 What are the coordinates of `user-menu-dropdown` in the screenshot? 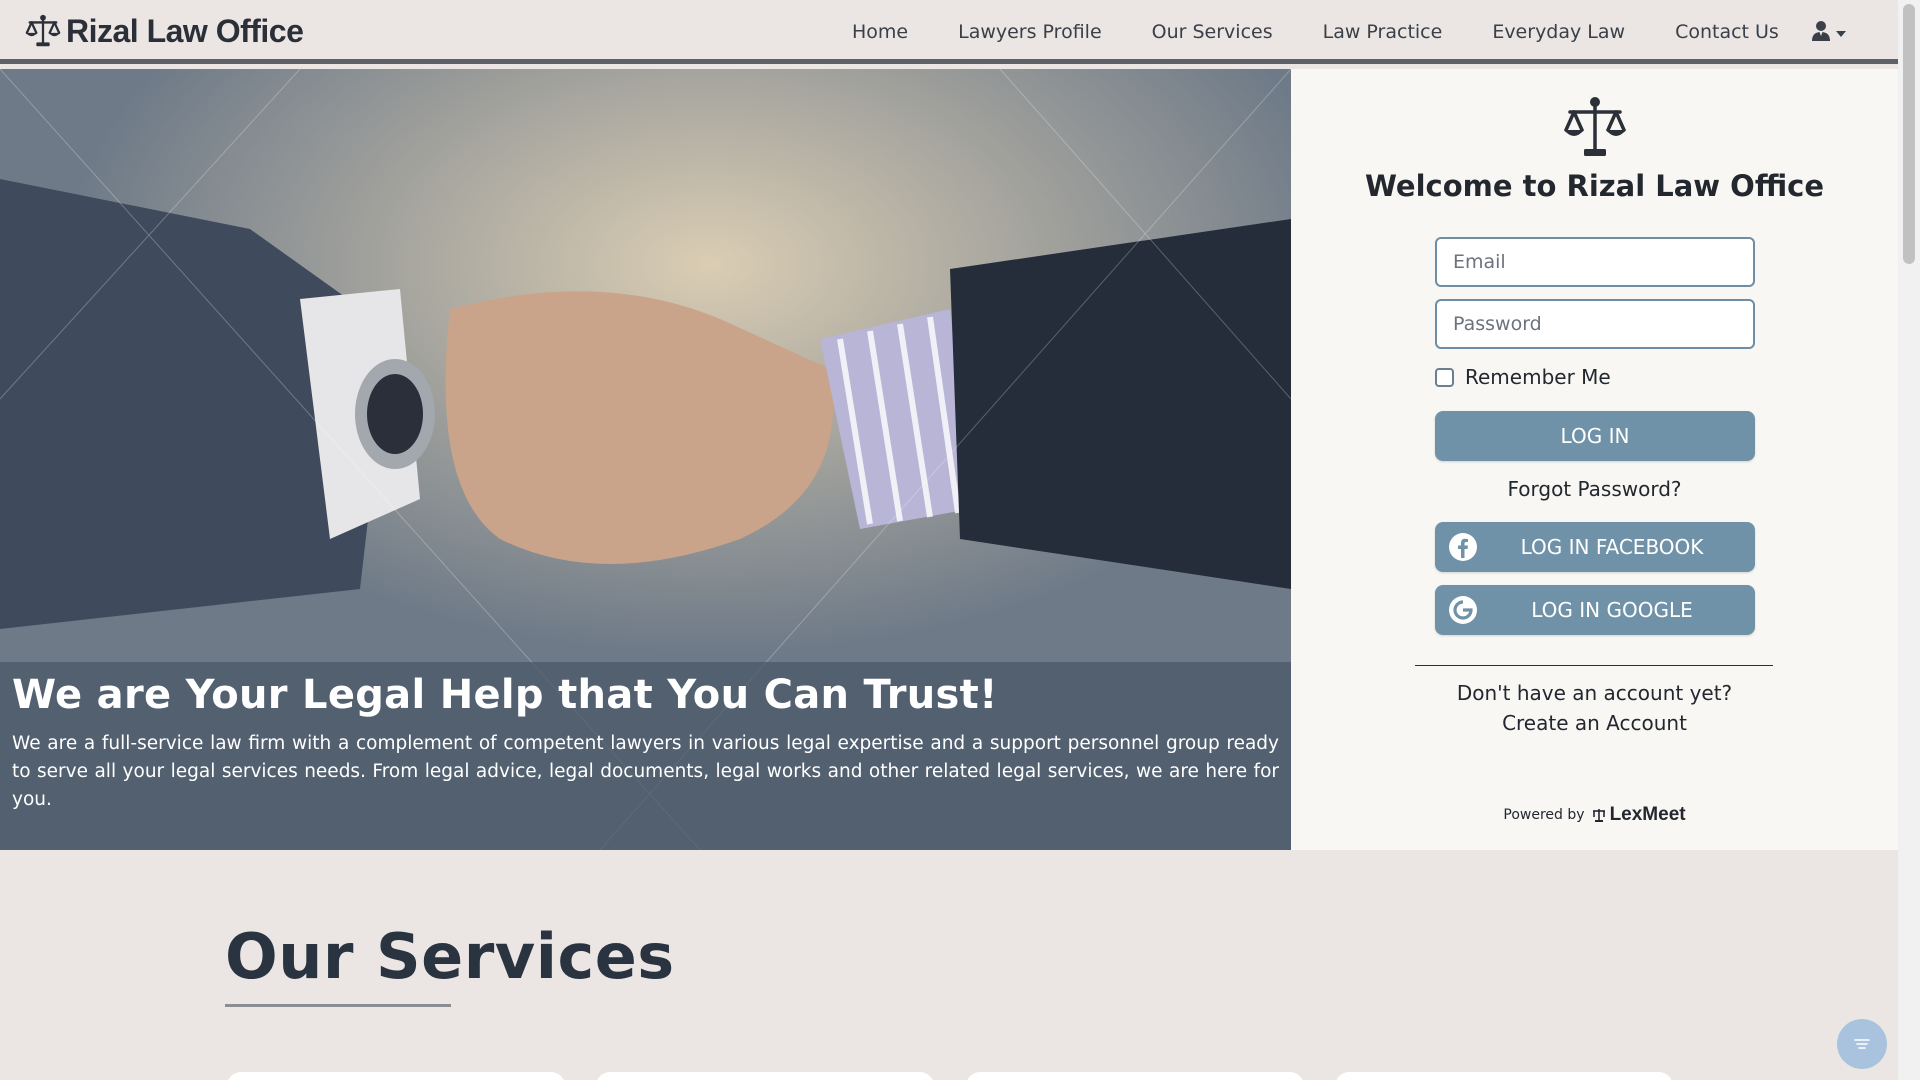 It's located at (1829, 33).